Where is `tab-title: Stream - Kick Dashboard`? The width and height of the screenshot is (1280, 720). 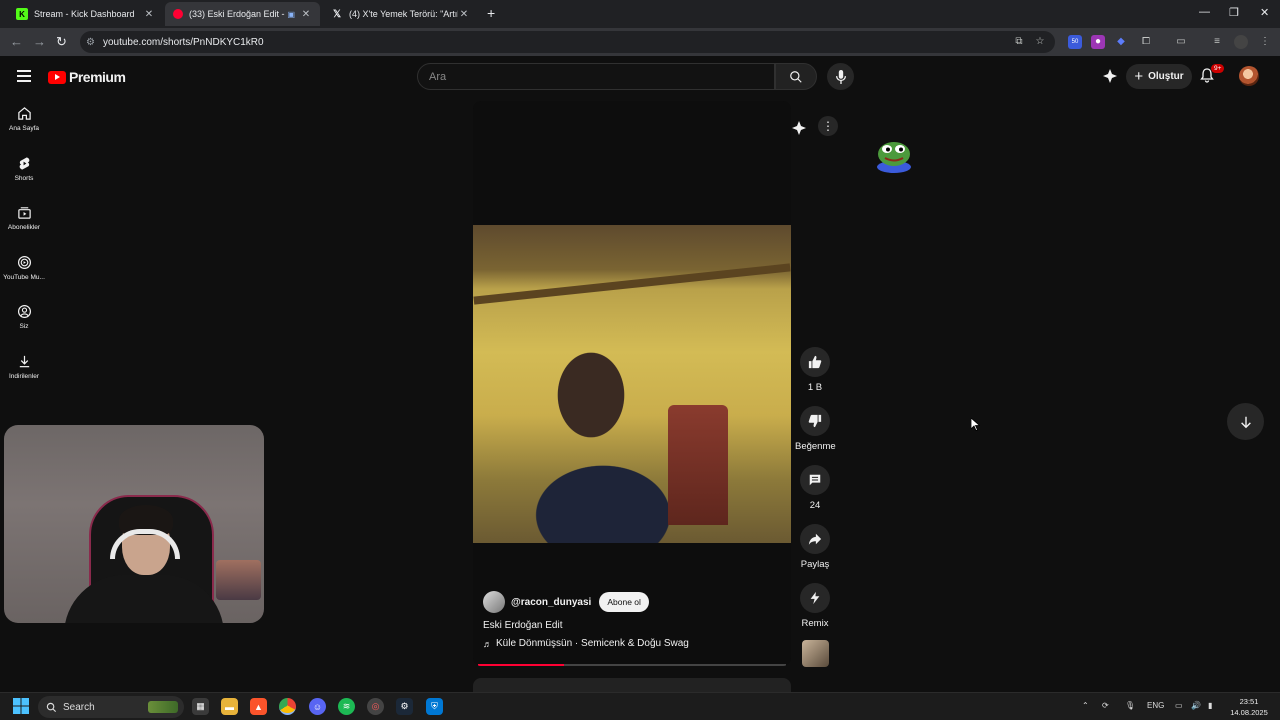
tab-title: Stream - Kick Dashboard is located at coordinates (84, 14).